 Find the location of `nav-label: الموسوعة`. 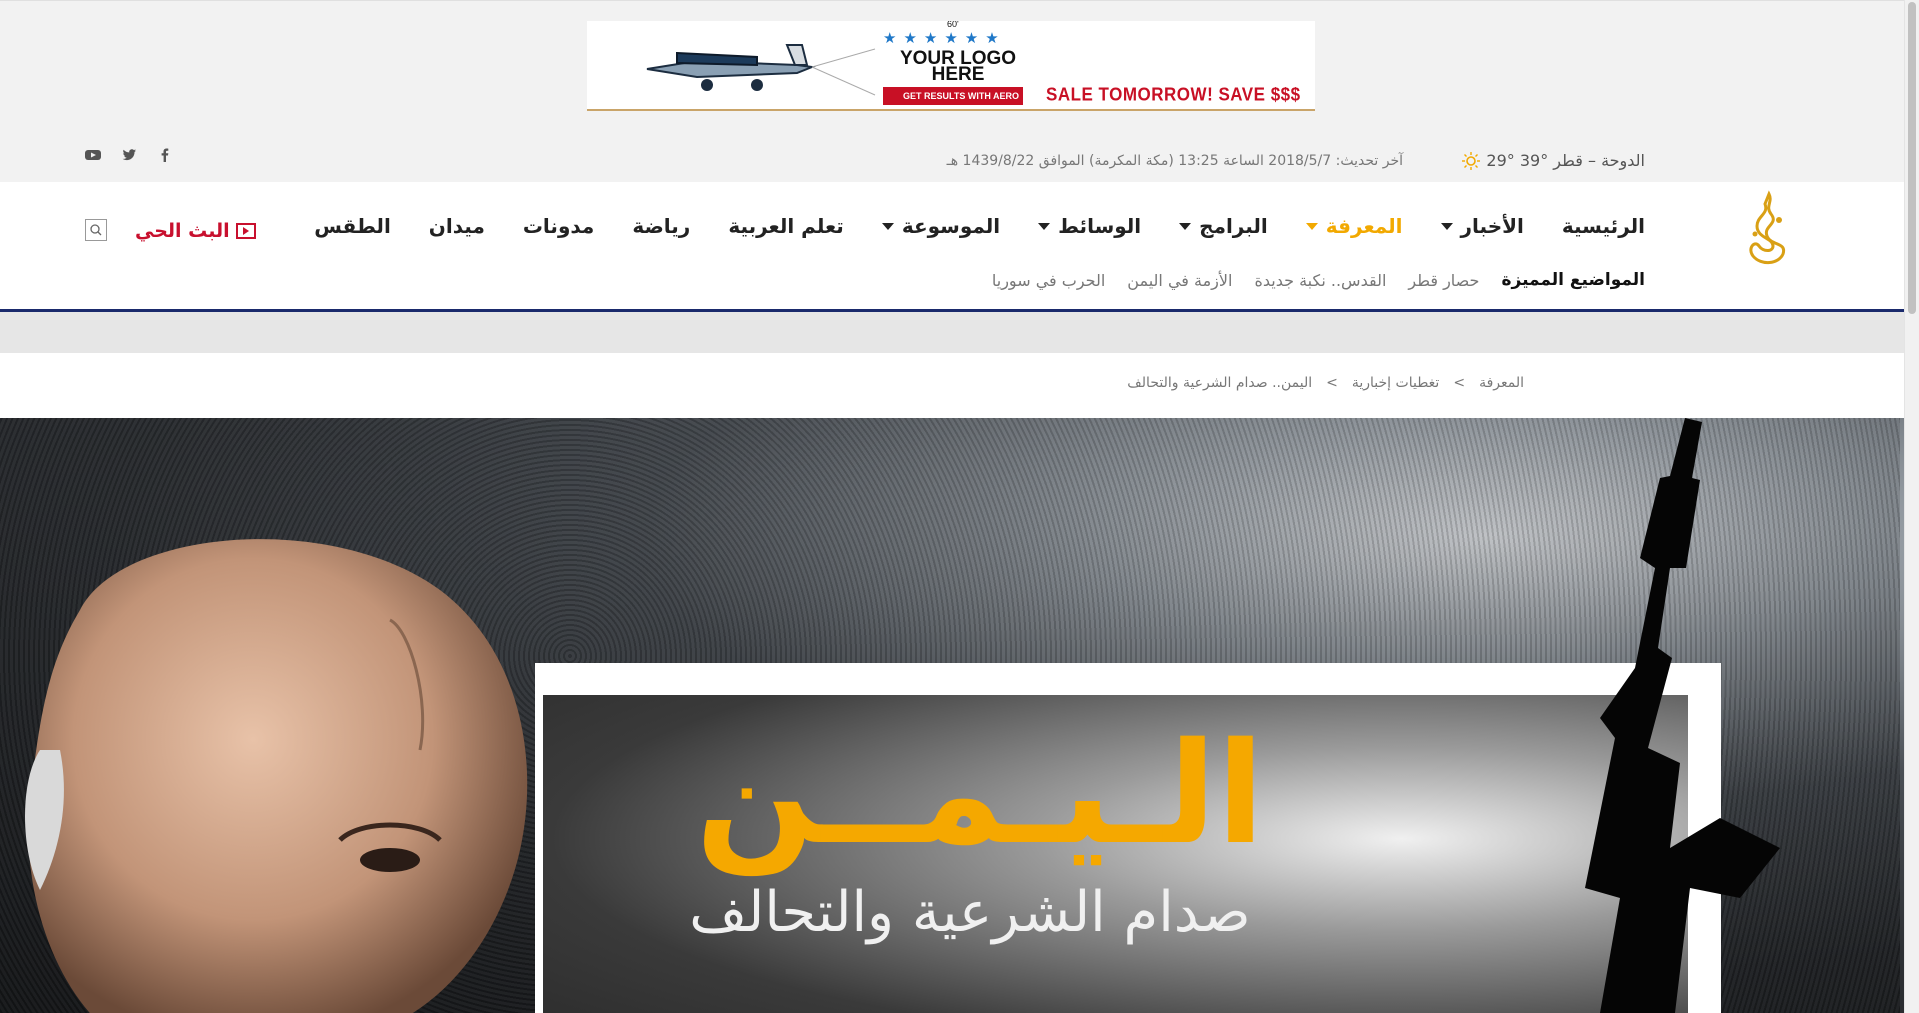

nav-label: الموسوعة is located at coordinates (951, 226).